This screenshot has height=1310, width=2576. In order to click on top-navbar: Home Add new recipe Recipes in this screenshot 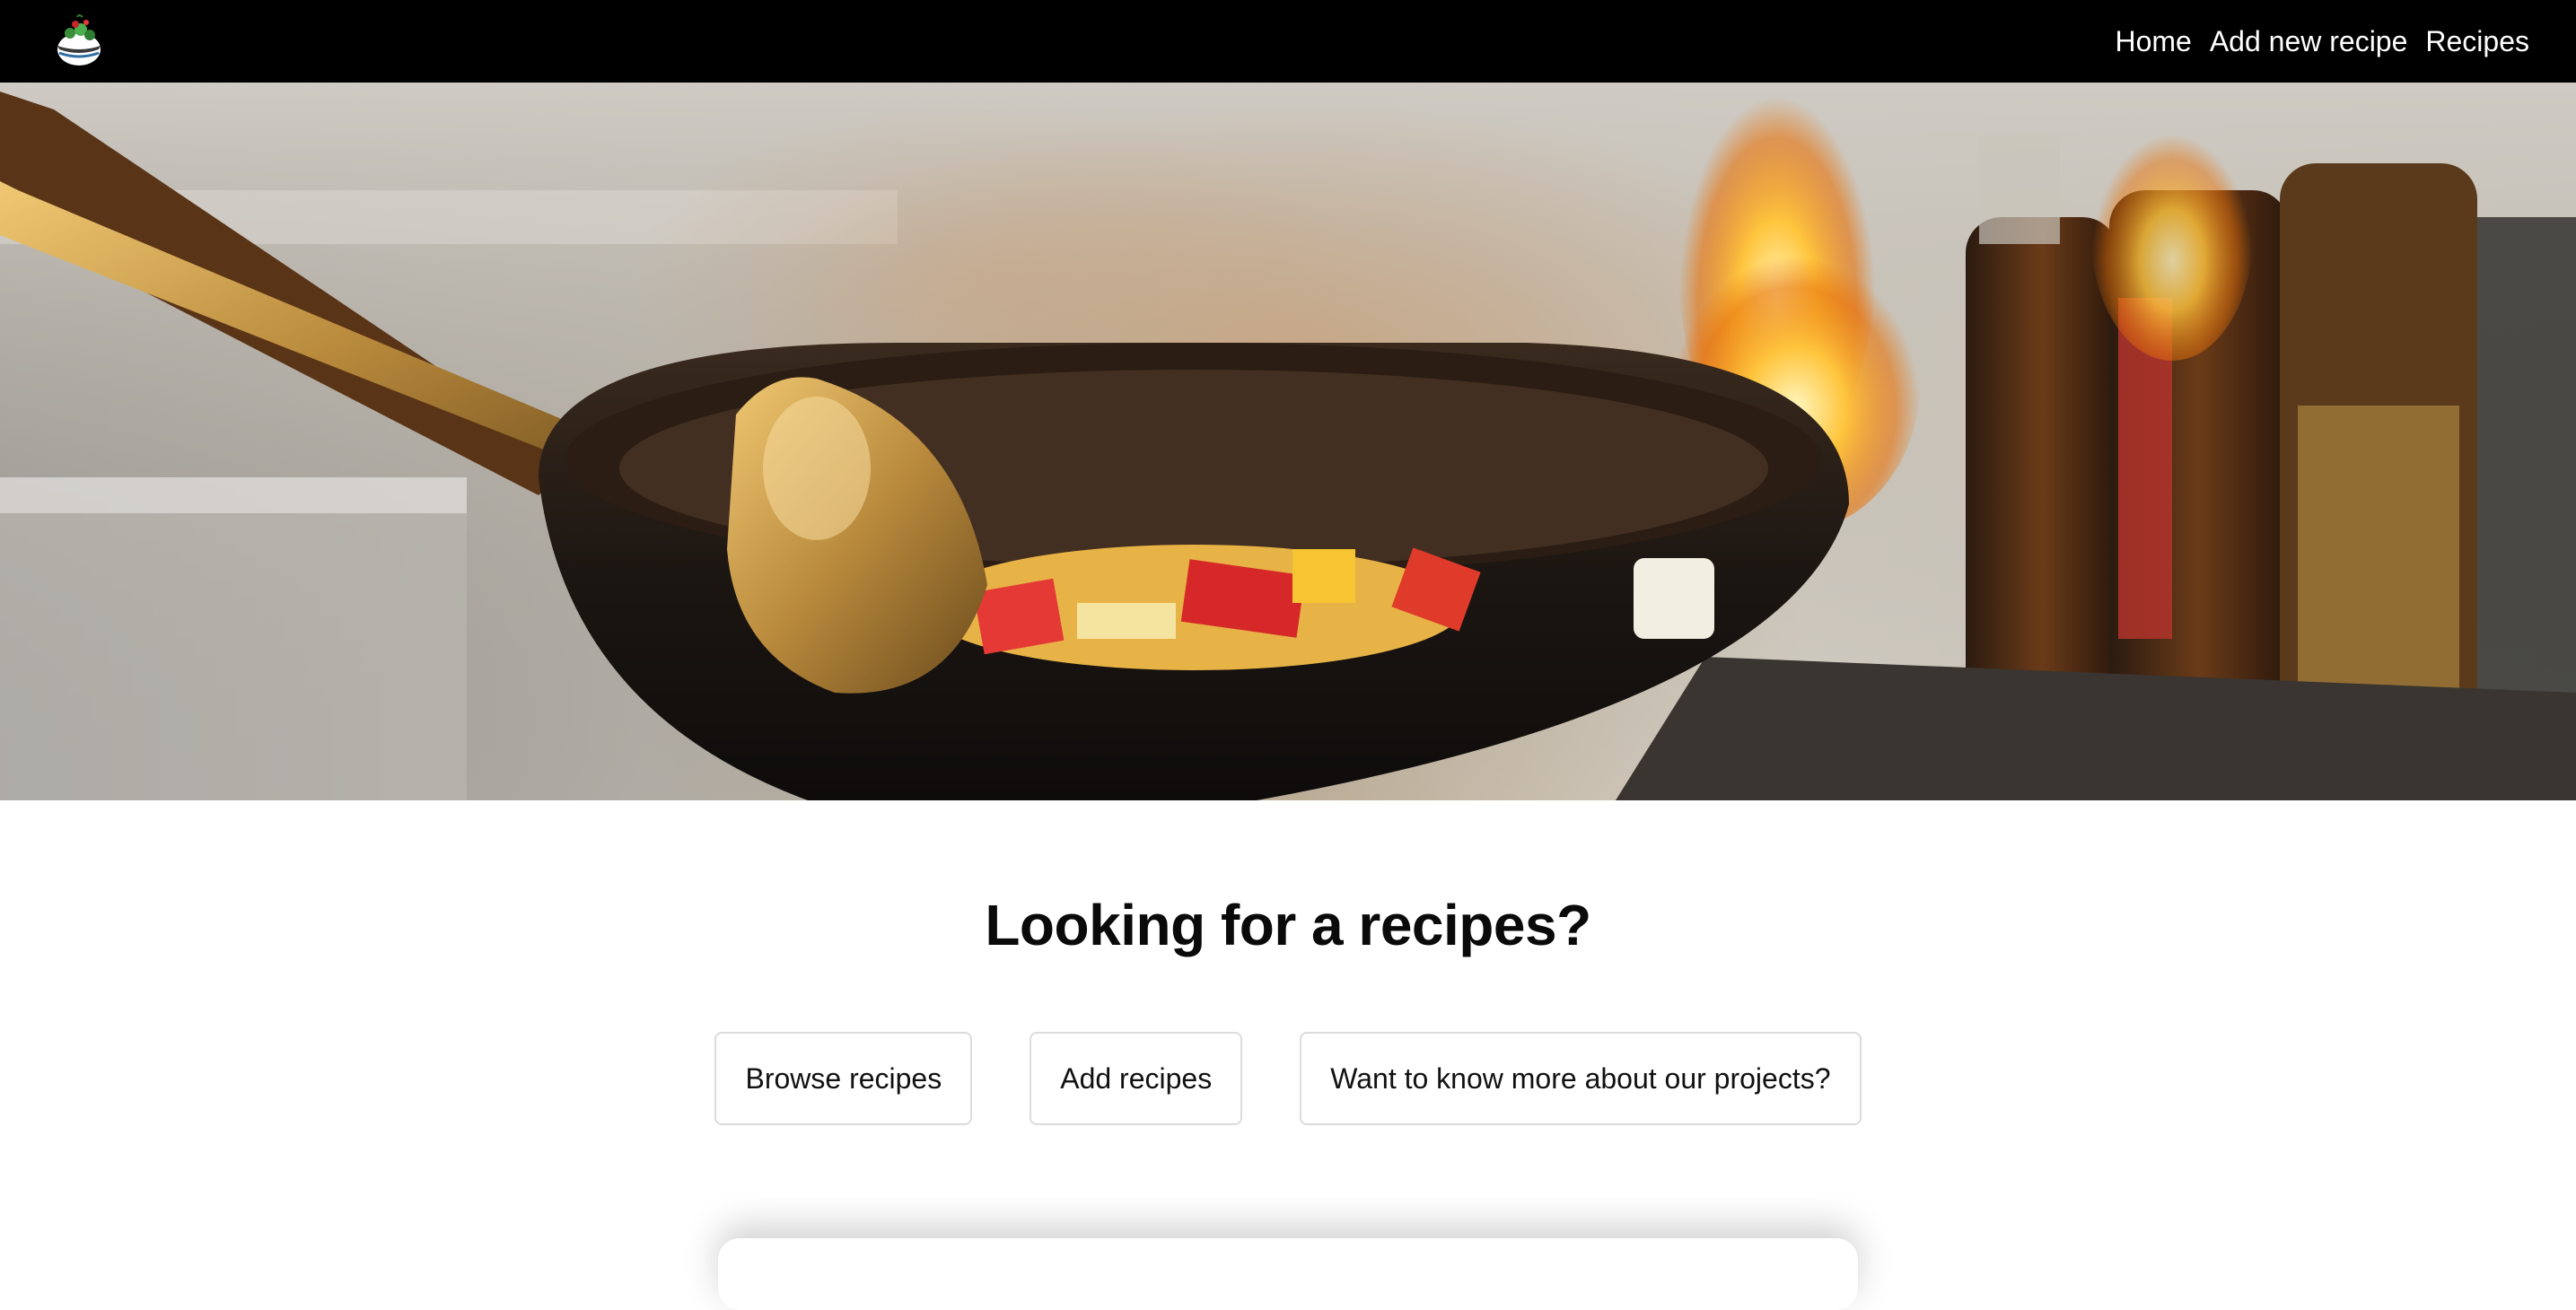, I will do `click(1288, 42)`.